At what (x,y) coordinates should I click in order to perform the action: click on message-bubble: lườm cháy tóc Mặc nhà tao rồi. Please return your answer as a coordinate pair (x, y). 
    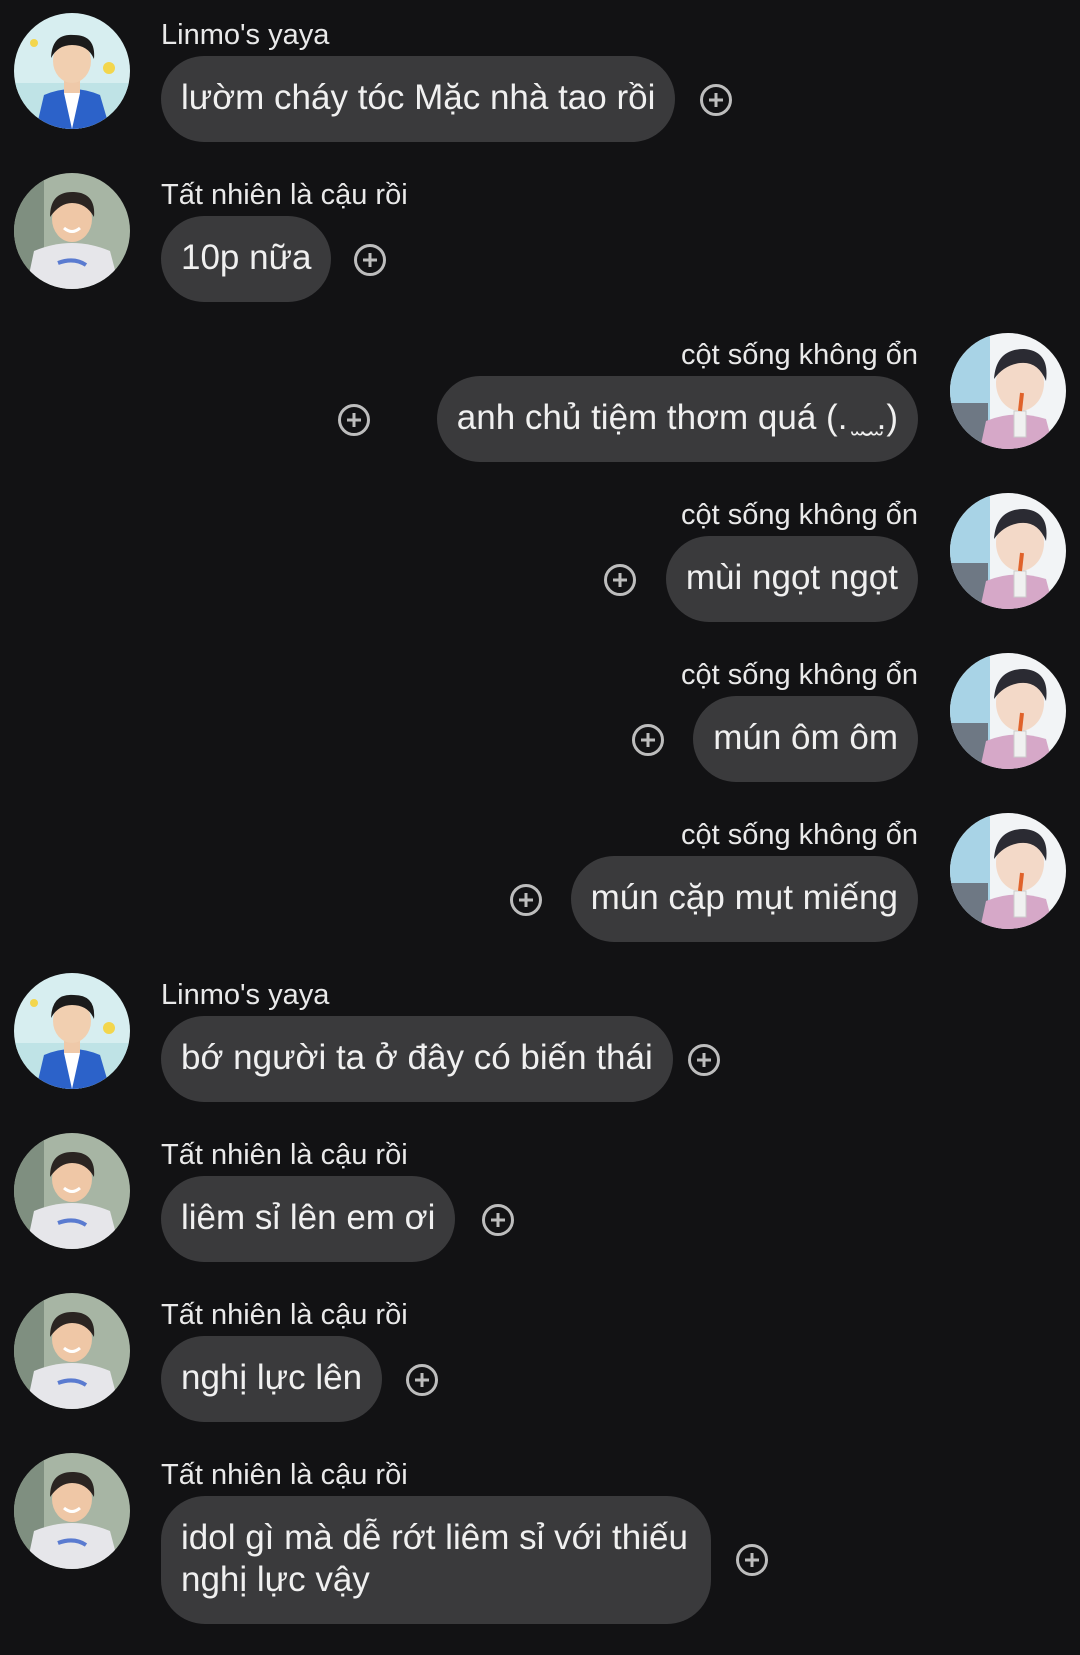
    Looking at the image, I should click on (418, 99).